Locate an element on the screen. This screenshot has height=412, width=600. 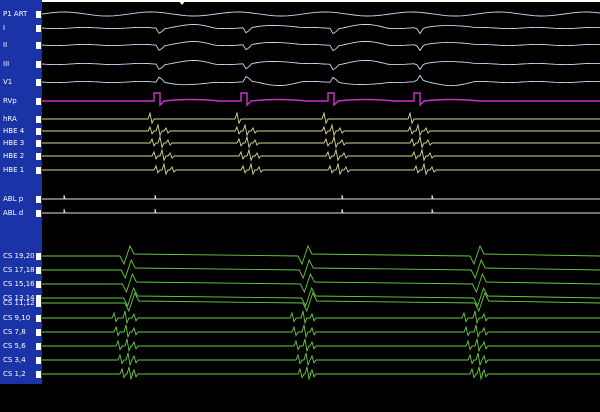
channel-label: RVp is located at coordinates (21, 101).